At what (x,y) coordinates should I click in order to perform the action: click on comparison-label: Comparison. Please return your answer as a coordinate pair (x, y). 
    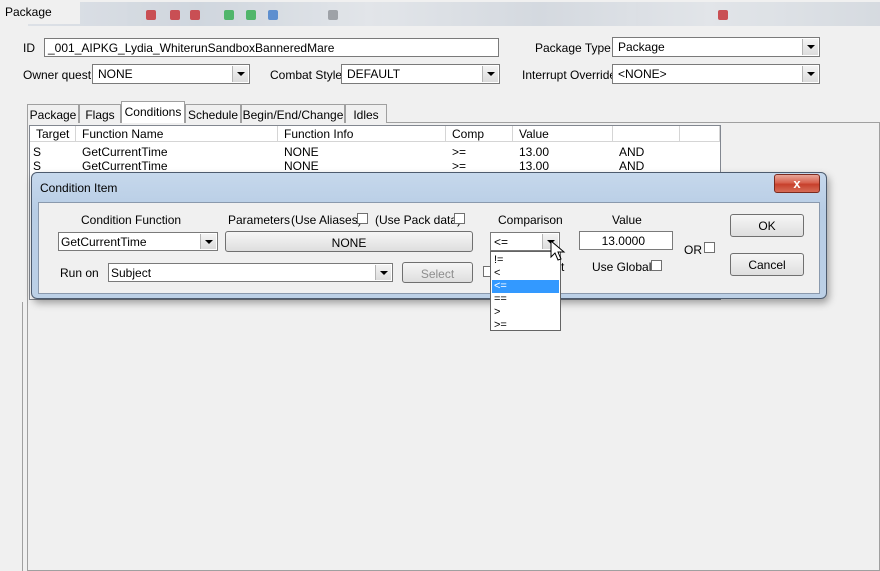
    Looking at the image, I should click on (530, 220).